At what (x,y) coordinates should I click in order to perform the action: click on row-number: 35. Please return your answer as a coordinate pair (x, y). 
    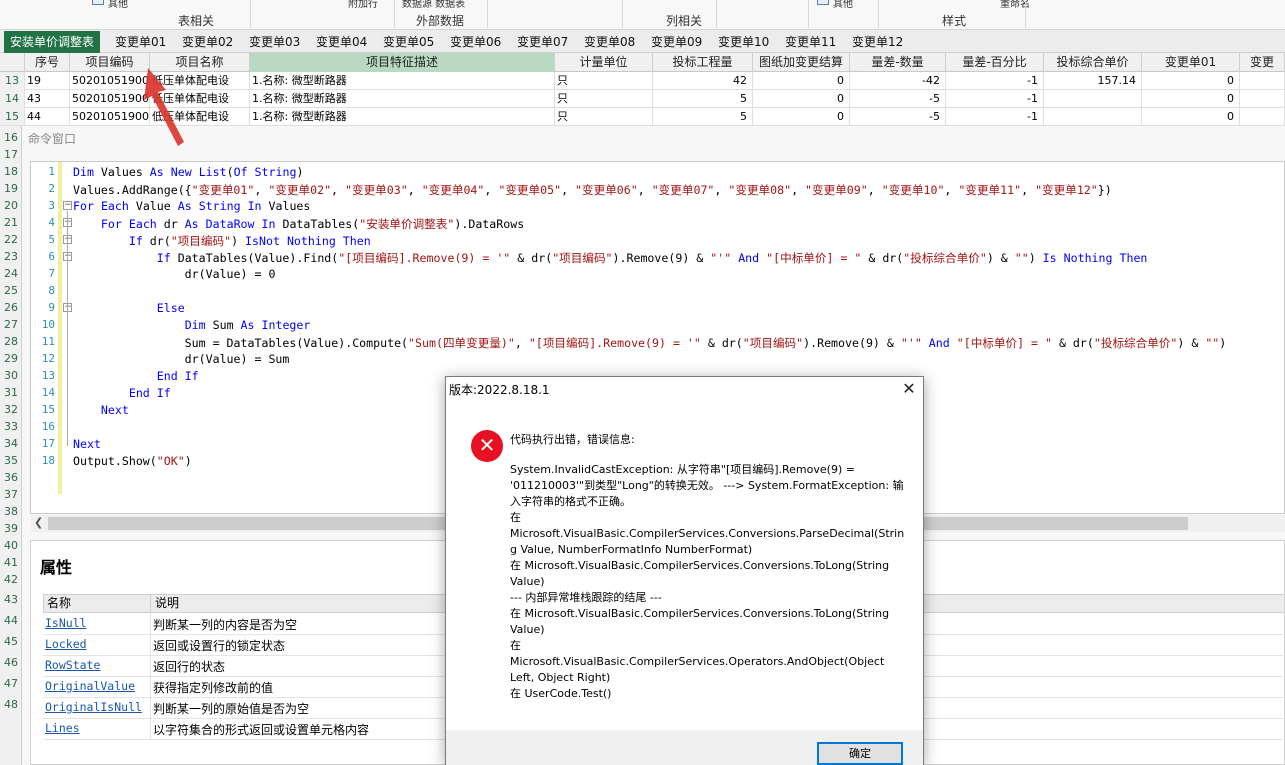
    Looking at the image, I should click on (11, 460).